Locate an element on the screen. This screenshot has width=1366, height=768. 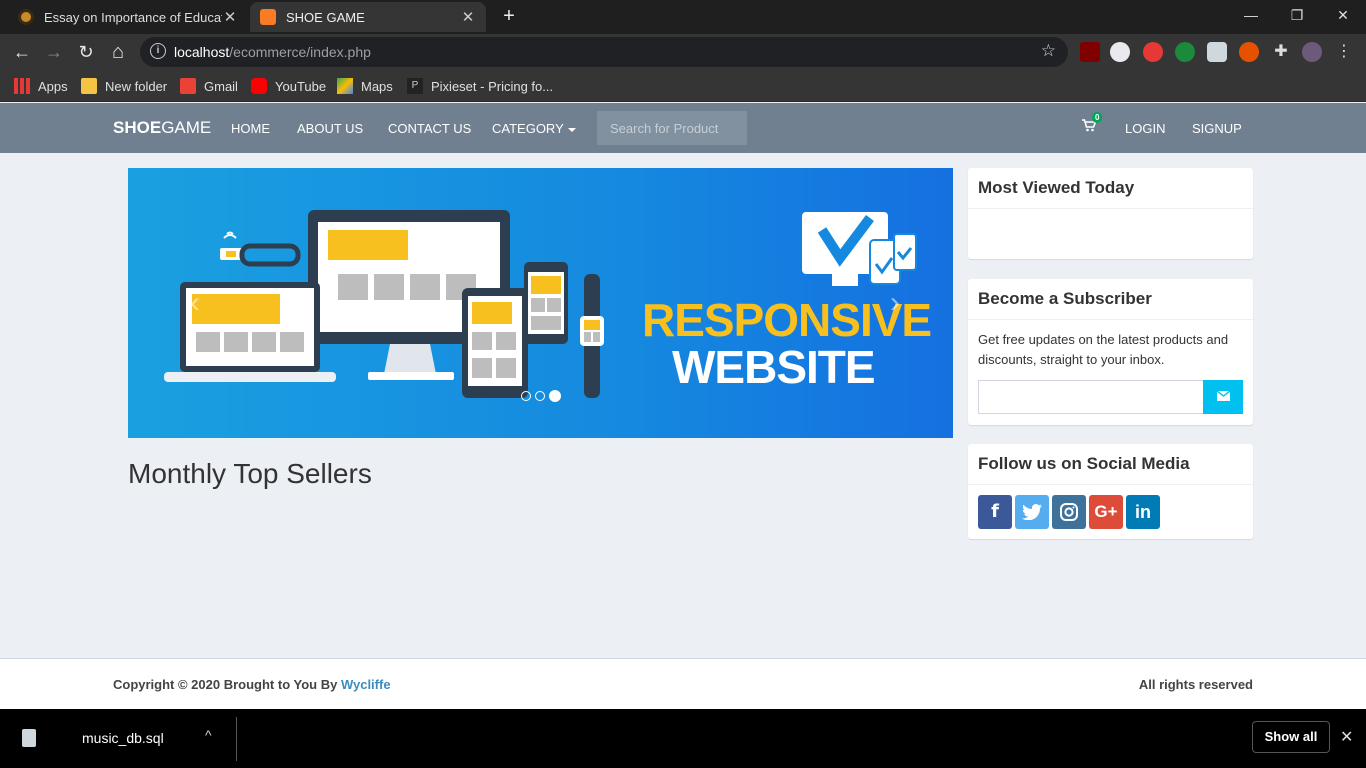
ublock-extension-icon is located at coordinates (1090, 52).